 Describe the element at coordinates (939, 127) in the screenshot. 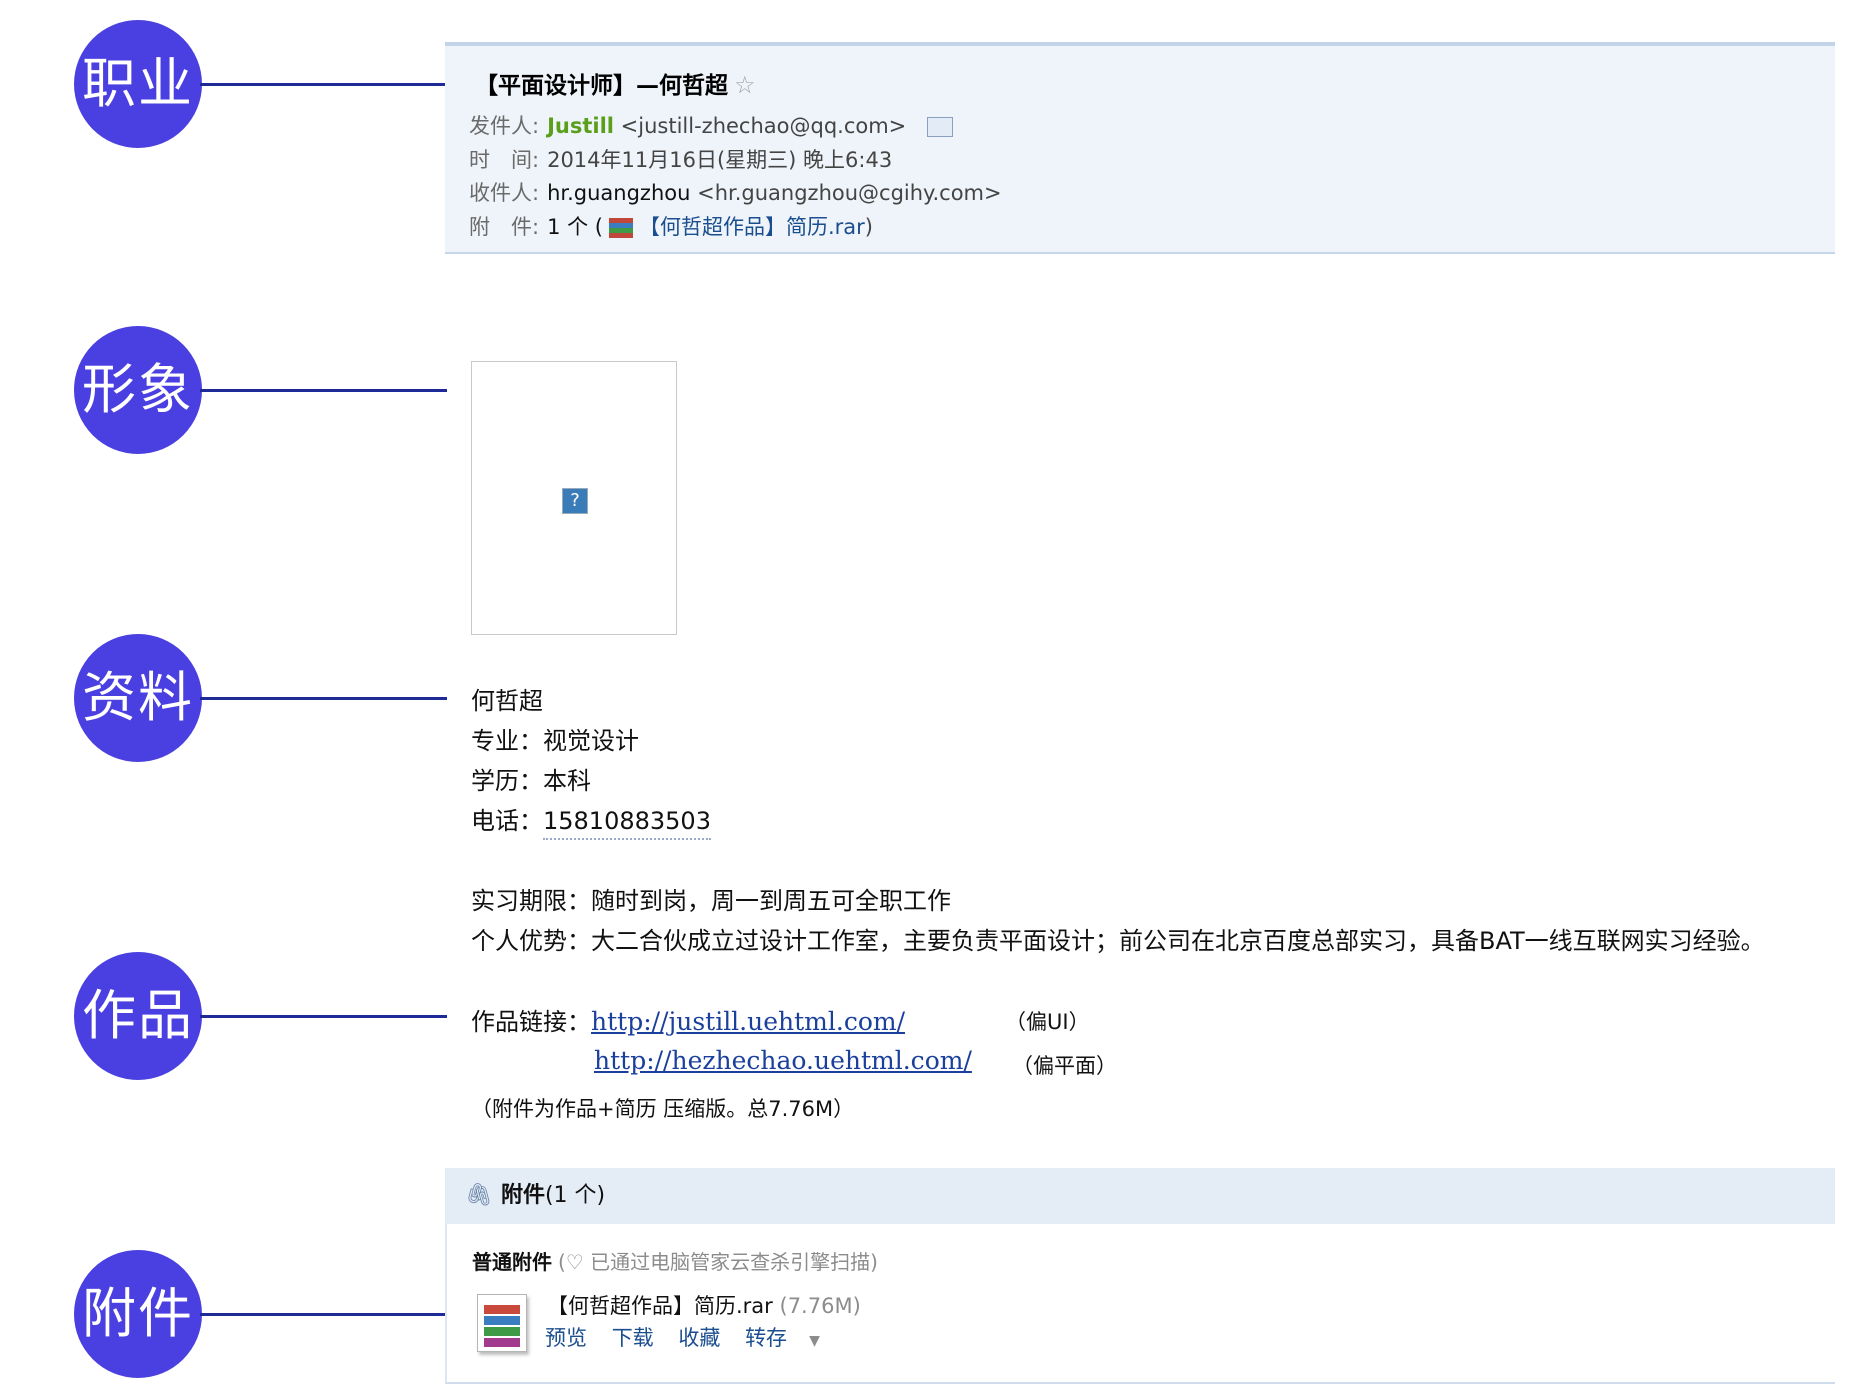

I see `contact-card-icon` at that location.